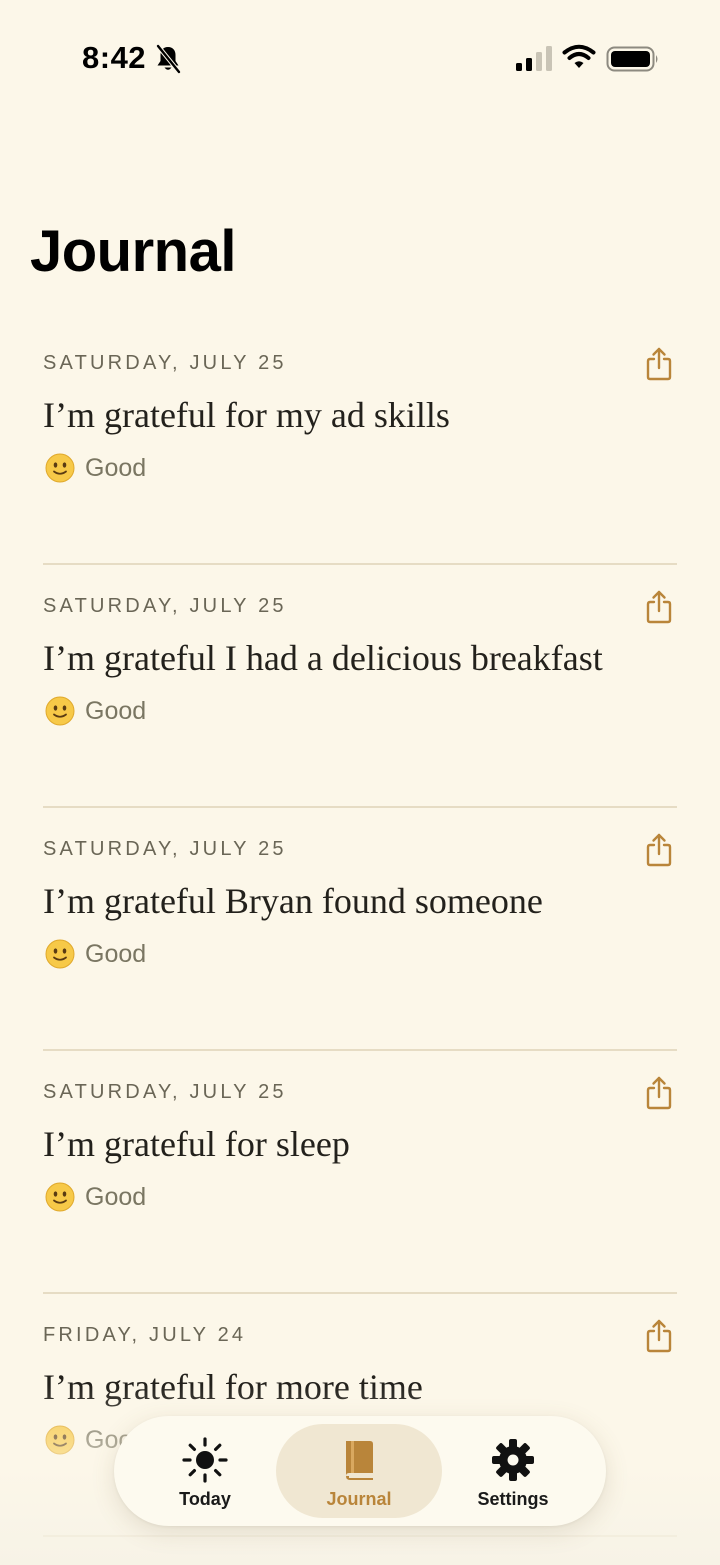 This screenshot has height=1565, width=720. I want to click on tab-journal: Journal, so click(359, 1471).